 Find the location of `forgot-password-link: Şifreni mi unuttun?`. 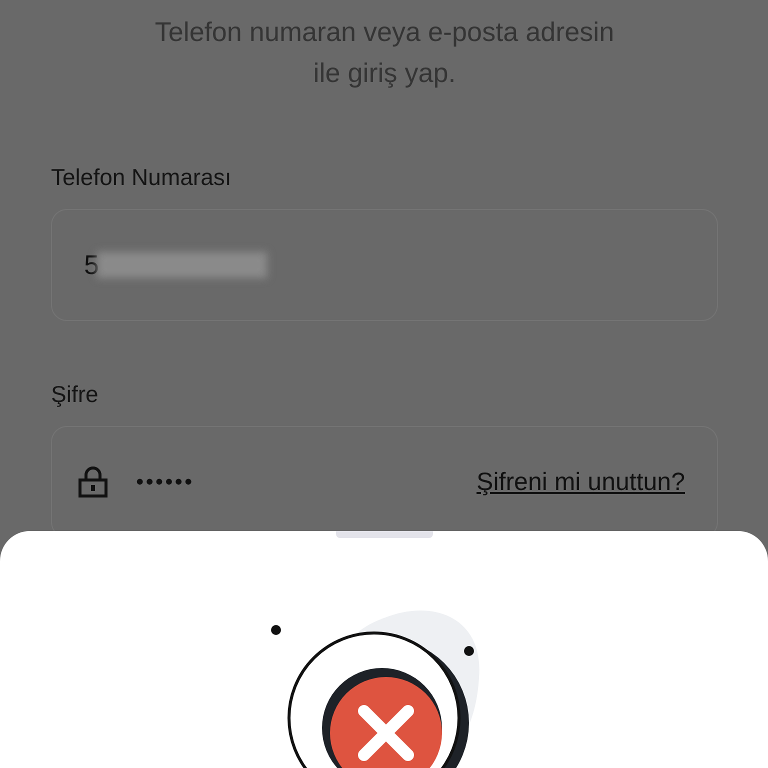

forgot-password-link: Şifreni mi unuttun? is located at coordinates (580, 482).